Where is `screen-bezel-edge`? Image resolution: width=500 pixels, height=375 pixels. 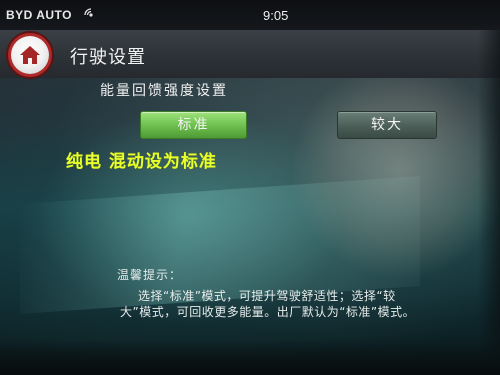 screen-bezel-edge is located at coordinates (489, 202).